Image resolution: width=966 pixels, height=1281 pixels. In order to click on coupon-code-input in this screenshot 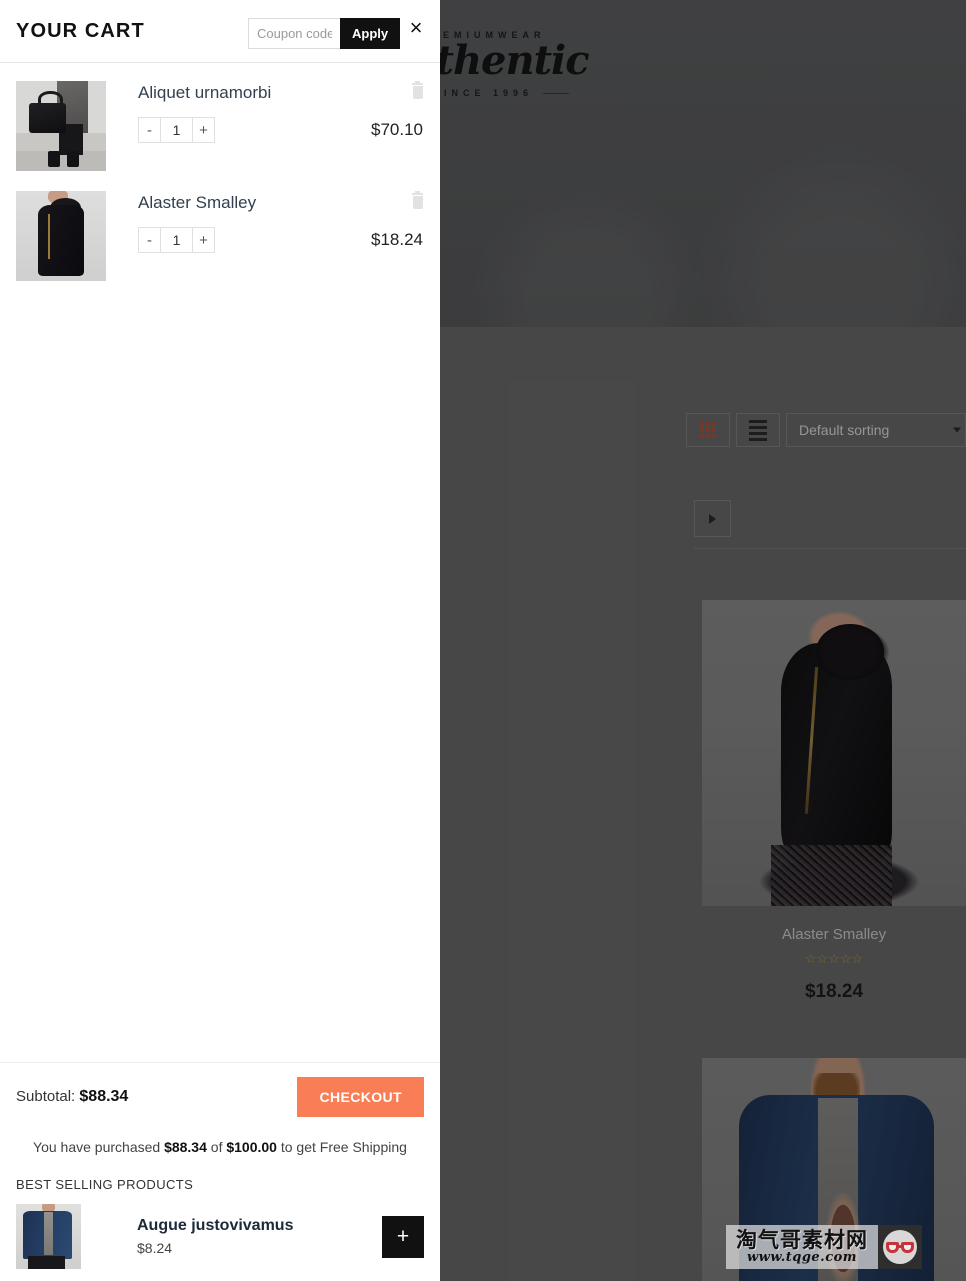, I will do `click(294, 33)`.